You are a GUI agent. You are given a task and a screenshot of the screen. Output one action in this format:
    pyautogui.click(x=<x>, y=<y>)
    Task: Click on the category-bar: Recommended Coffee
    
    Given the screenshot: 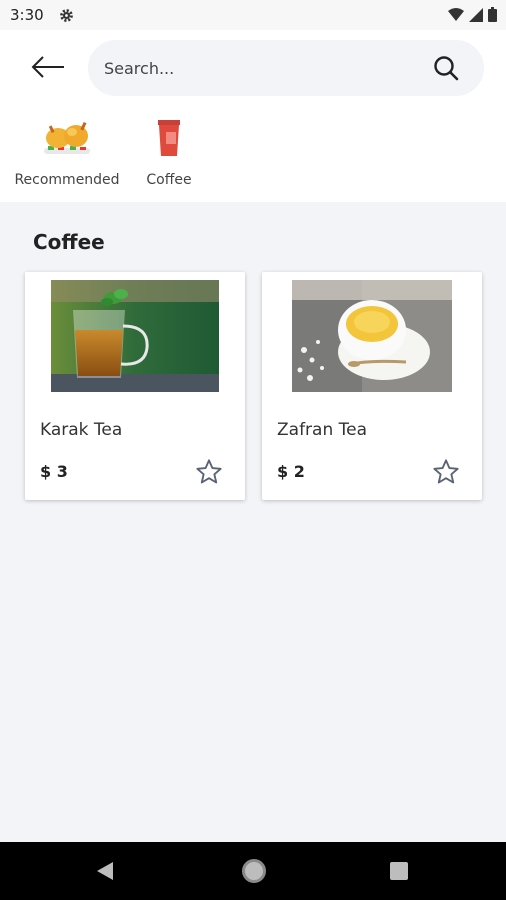 What is the action you would take?
    pyautogui.click(x=253, y=152)
    